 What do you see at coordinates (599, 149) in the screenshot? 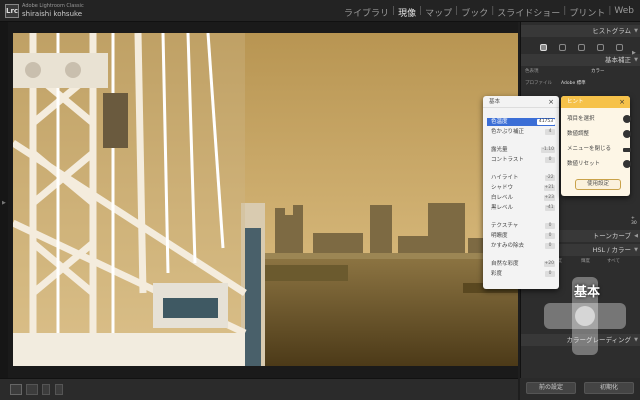
I see `hint-row-close: メニューを閉じる` at bounding box center [599, 149].